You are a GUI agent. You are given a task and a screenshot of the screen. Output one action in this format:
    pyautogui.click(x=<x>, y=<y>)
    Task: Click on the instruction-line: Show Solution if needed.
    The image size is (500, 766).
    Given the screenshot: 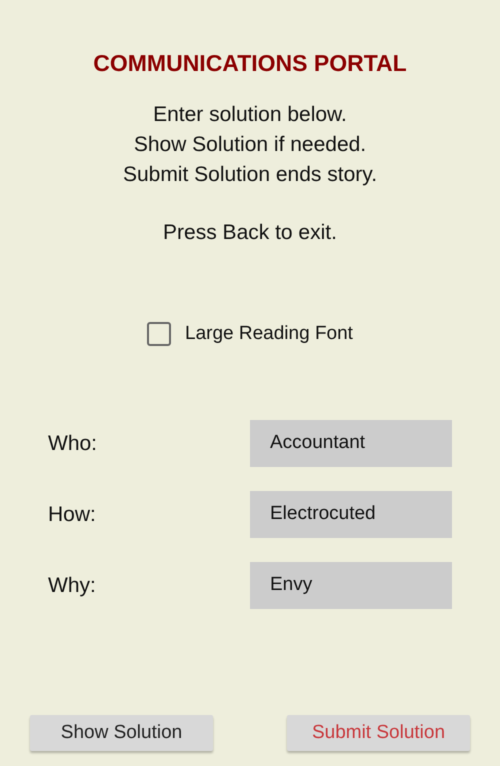 What is the action you would take?
    pyautogui.click(x=250, y=145)
    